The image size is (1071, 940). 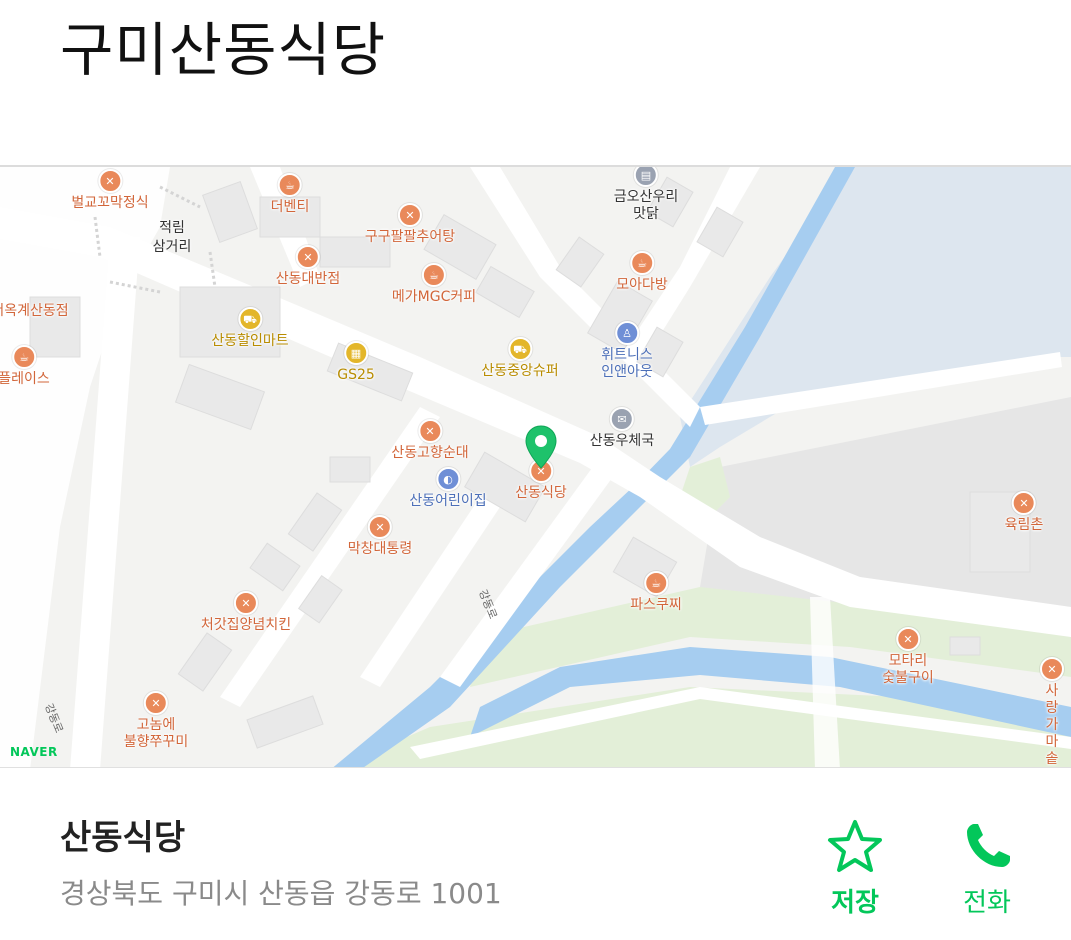 I want to click on save-button: 저장, so click(x=855, y=868).